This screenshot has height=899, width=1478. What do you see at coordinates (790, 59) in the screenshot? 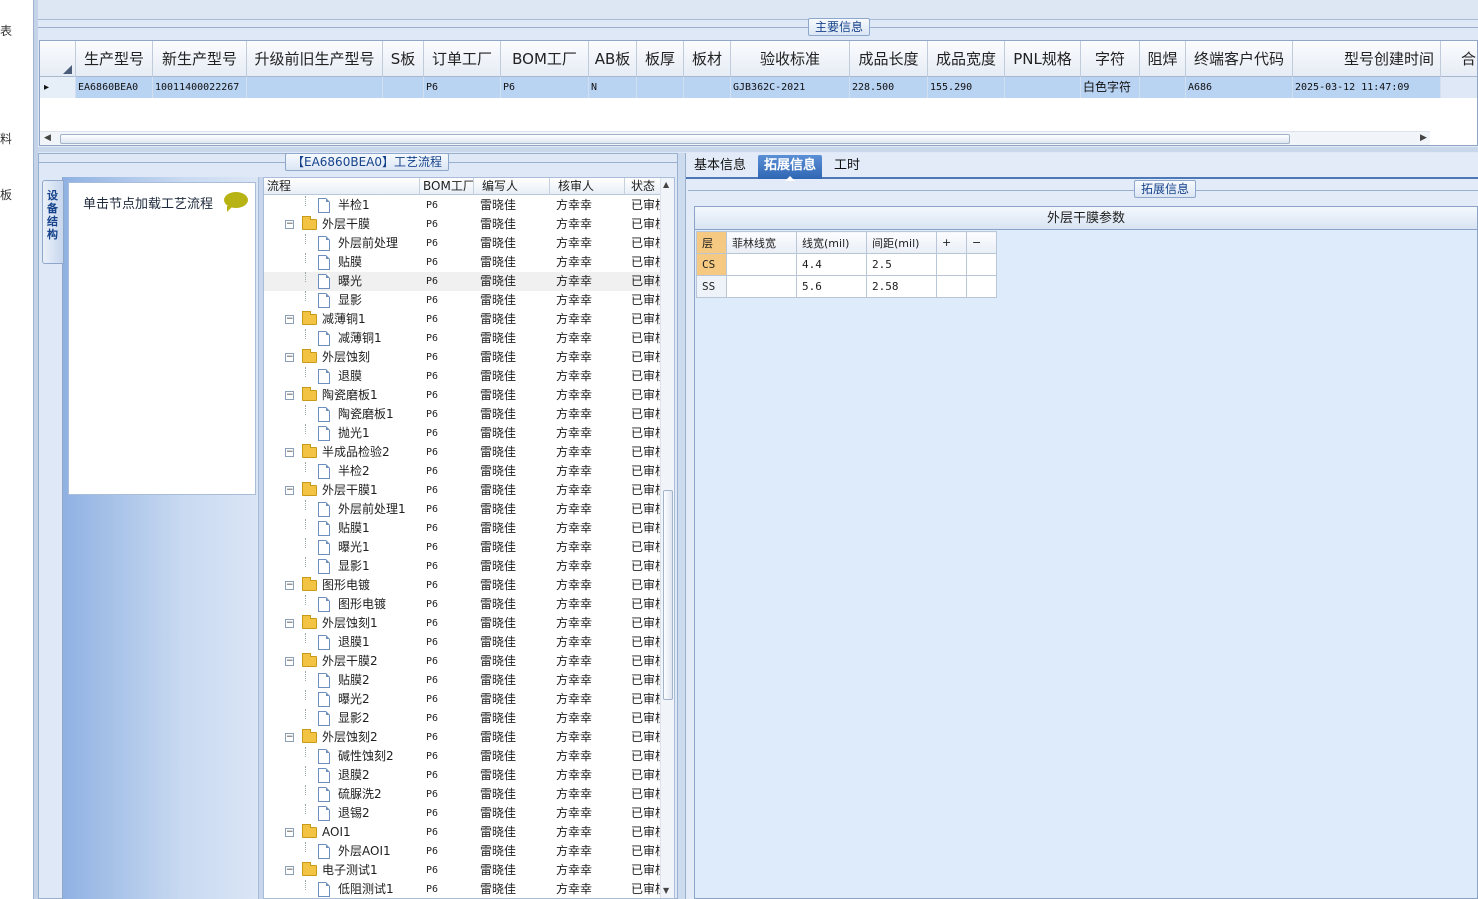
I see `column-header: 验收标准` at bounding box center [790, 59].